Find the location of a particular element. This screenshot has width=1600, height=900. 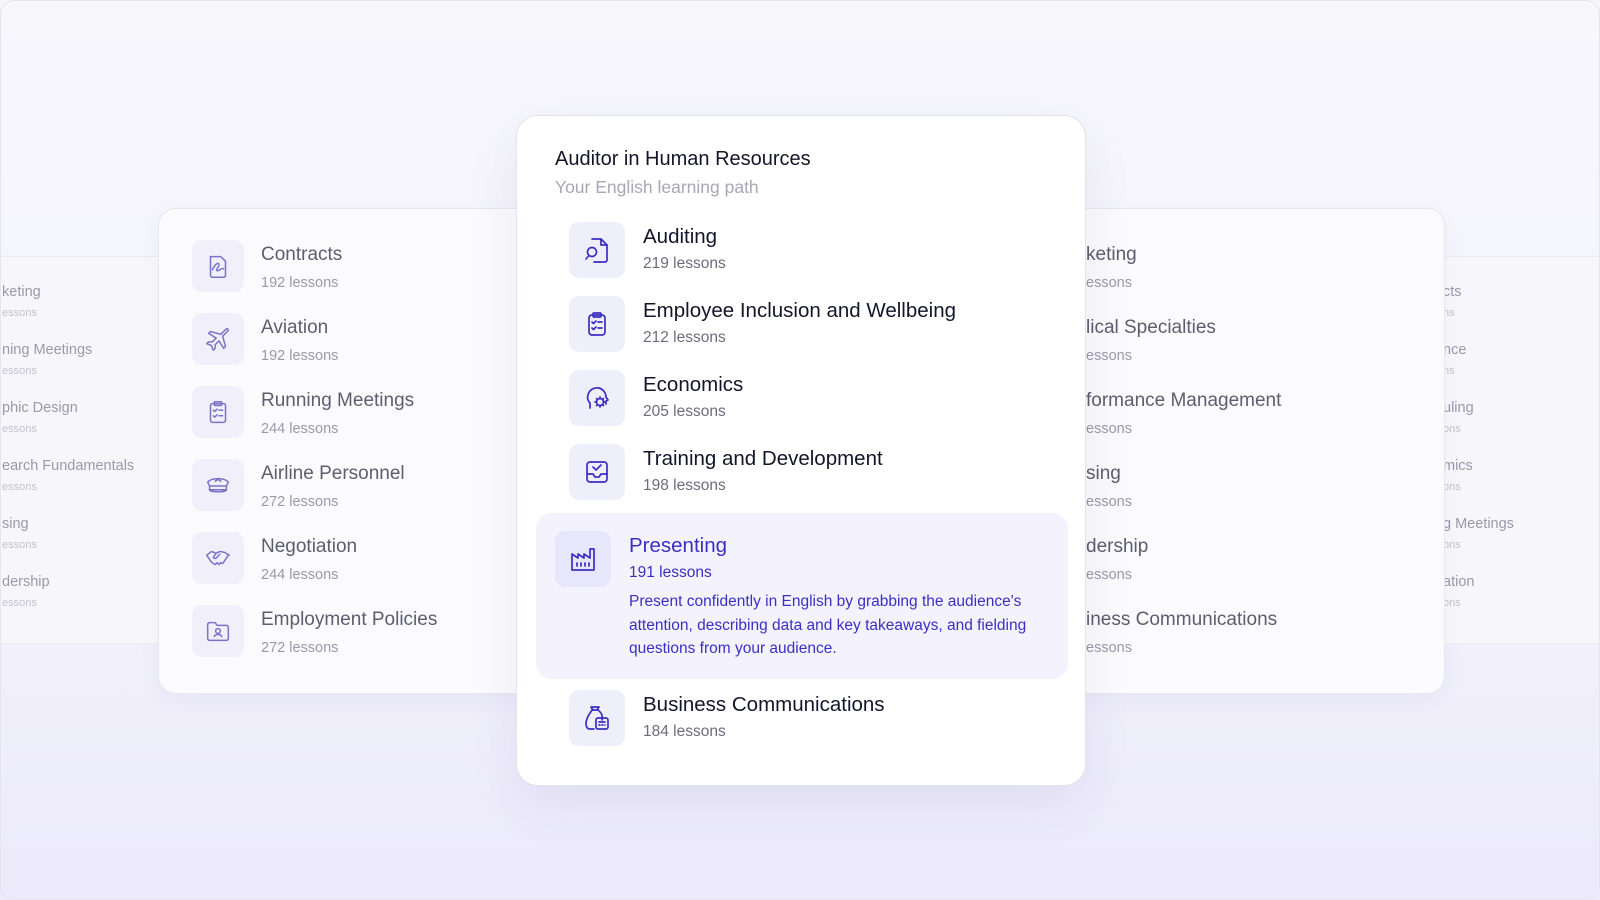

factory-icon is located at coordinates (583, 559).